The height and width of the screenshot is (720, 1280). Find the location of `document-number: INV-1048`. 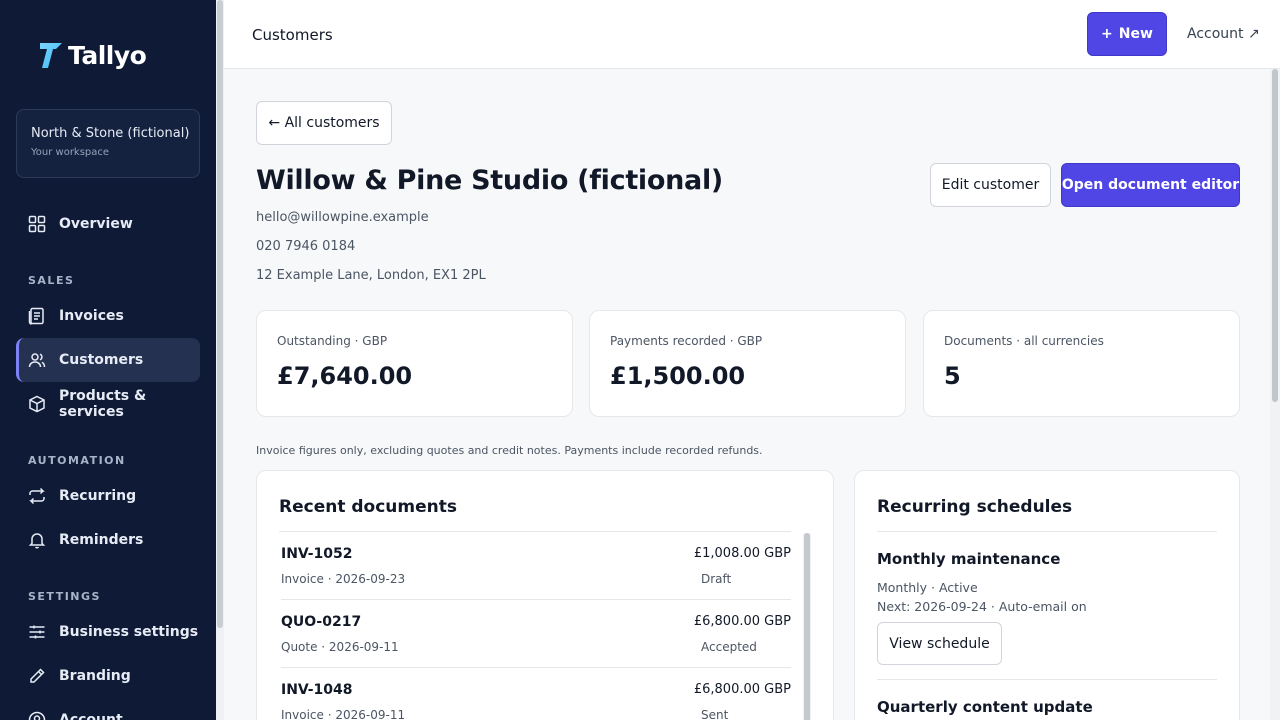

document-number: INV-1048 is located at coordinates (317, 690).